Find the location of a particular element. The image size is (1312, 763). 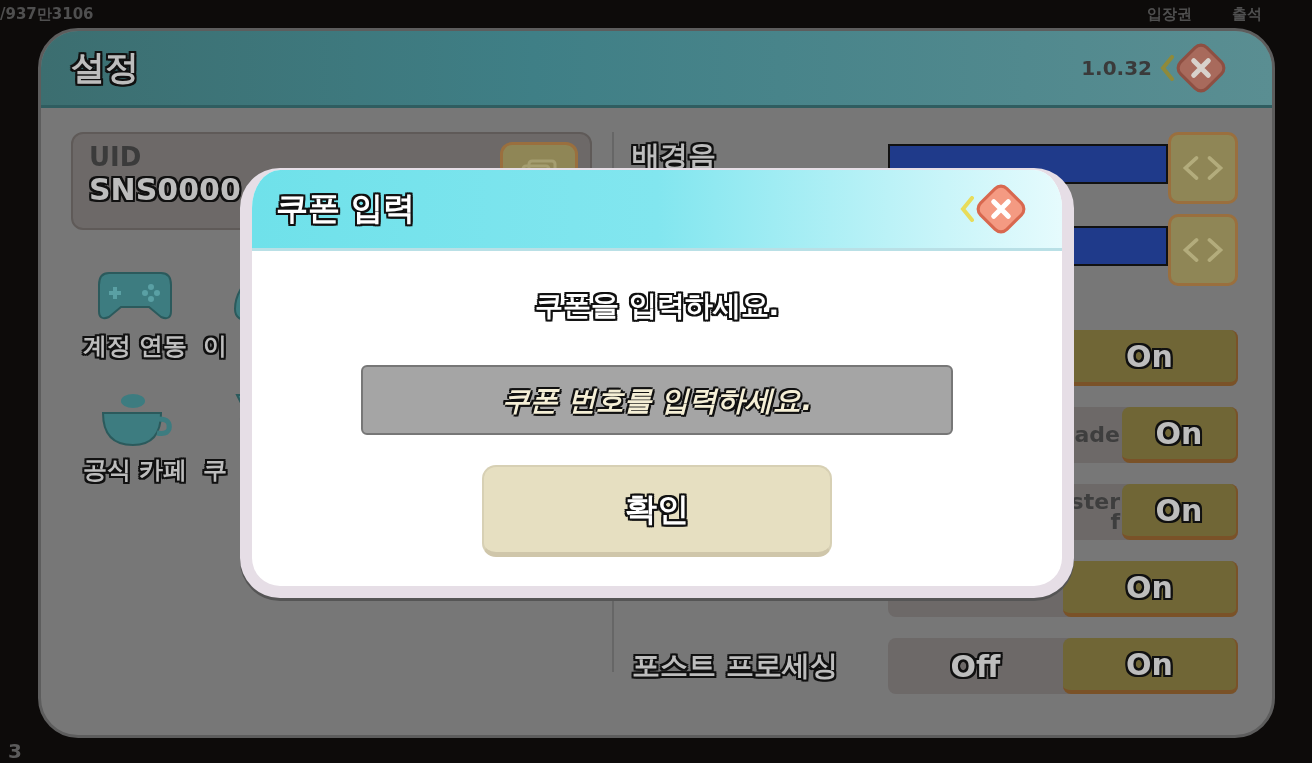

menu-label: 입장권 is located at coordinates (1169, 14).